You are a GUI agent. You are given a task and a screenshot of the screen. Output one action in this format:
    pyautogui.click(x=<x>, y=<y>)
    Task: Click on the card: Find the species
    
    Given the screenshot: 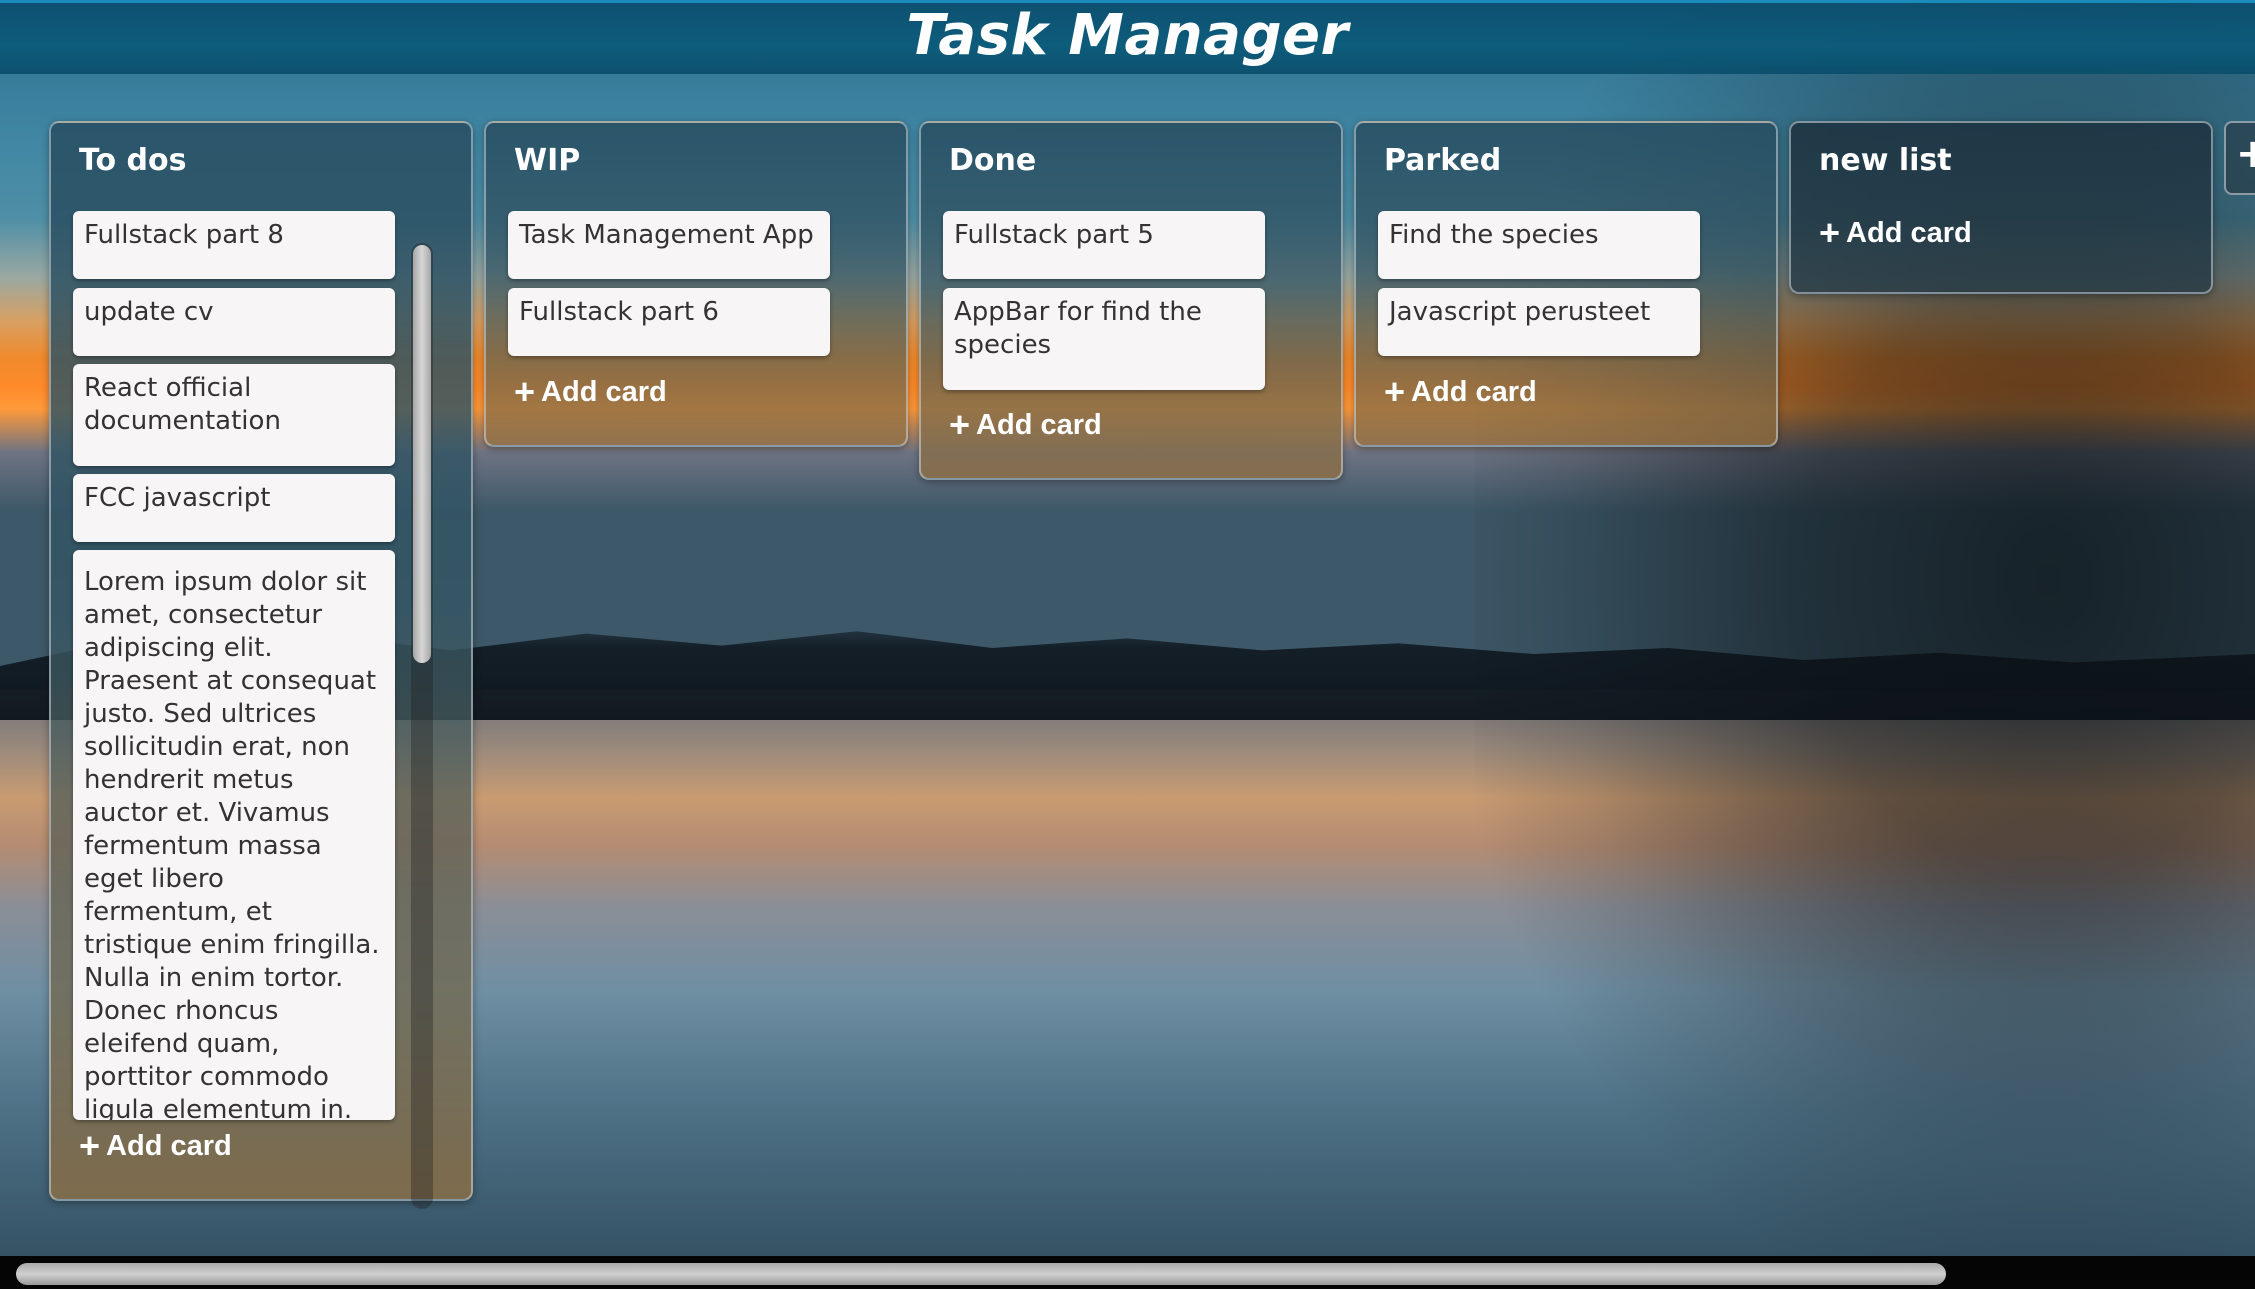 What is the action you would take?
    pyautogui.click(x=1539, y=245)
    